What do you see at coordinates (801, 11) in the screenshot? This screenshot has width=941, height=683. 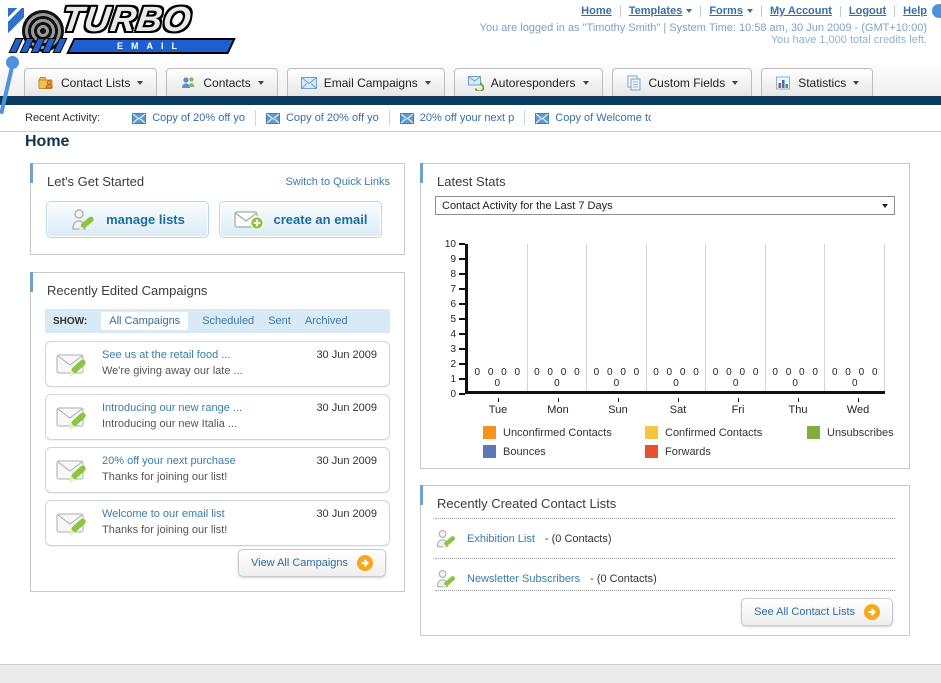 I see `nav-my-account-link: My Account` at bounding box center [801, 11].